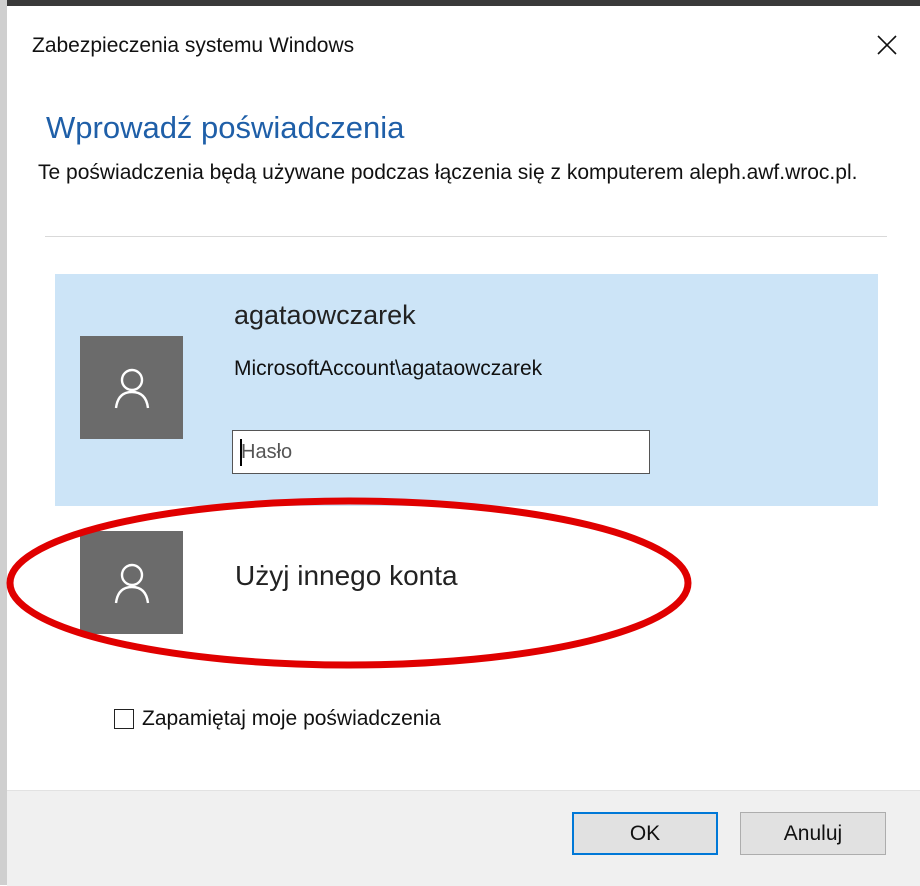  Describe the element at coordinates (388, 368) in the screenshot. I see `account-id: MicrosoftAccount\agataowczarek` at that location.